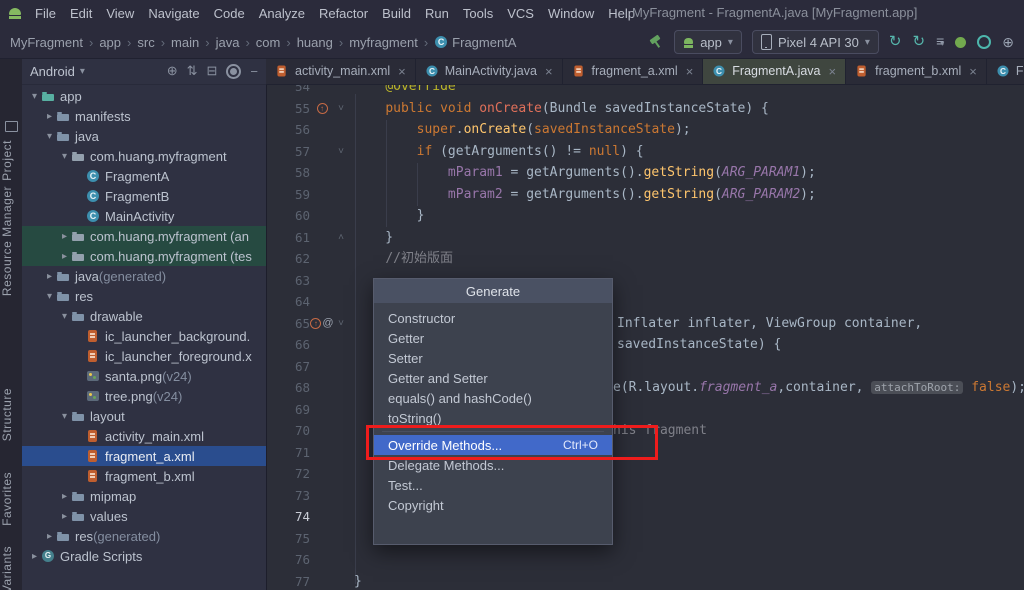  Describe the element at coordinates (656, 42) in the screenshot. I see `build-hammer-icon` at that location.